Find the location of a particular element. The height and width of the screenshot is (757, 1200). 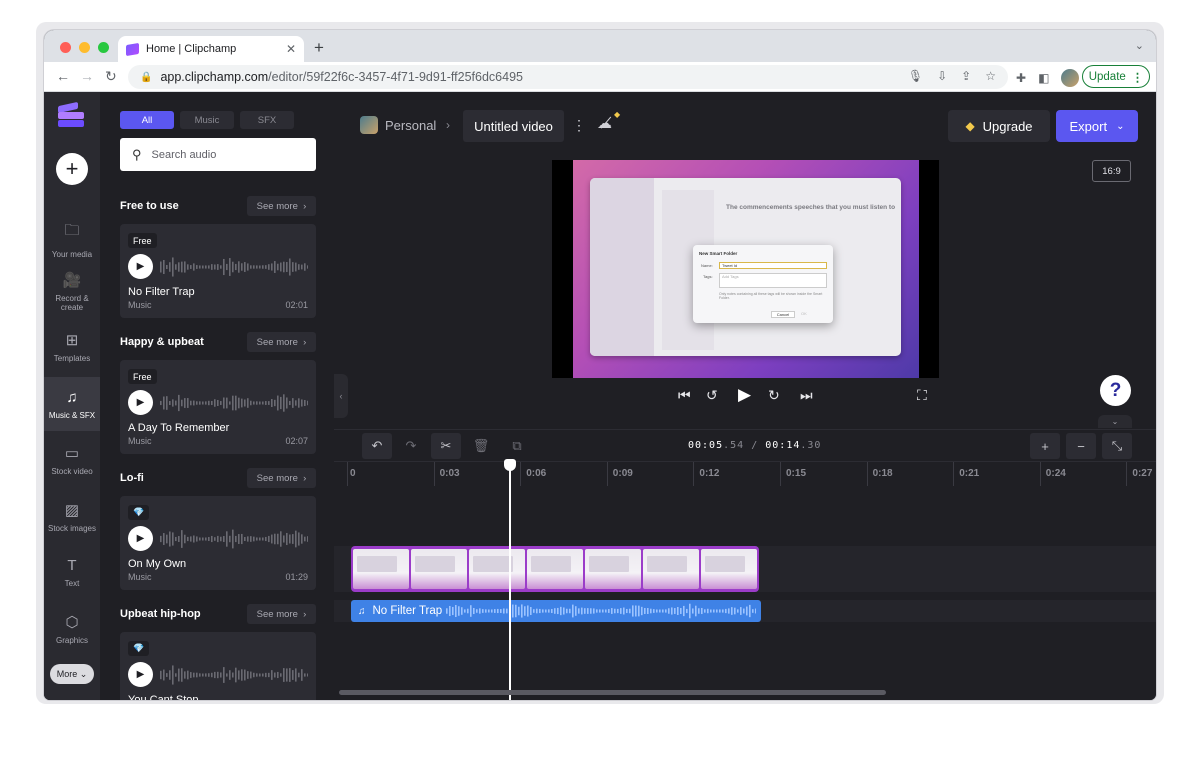

split-scissors-icon: ✂ is located at coordinates (446, 446).